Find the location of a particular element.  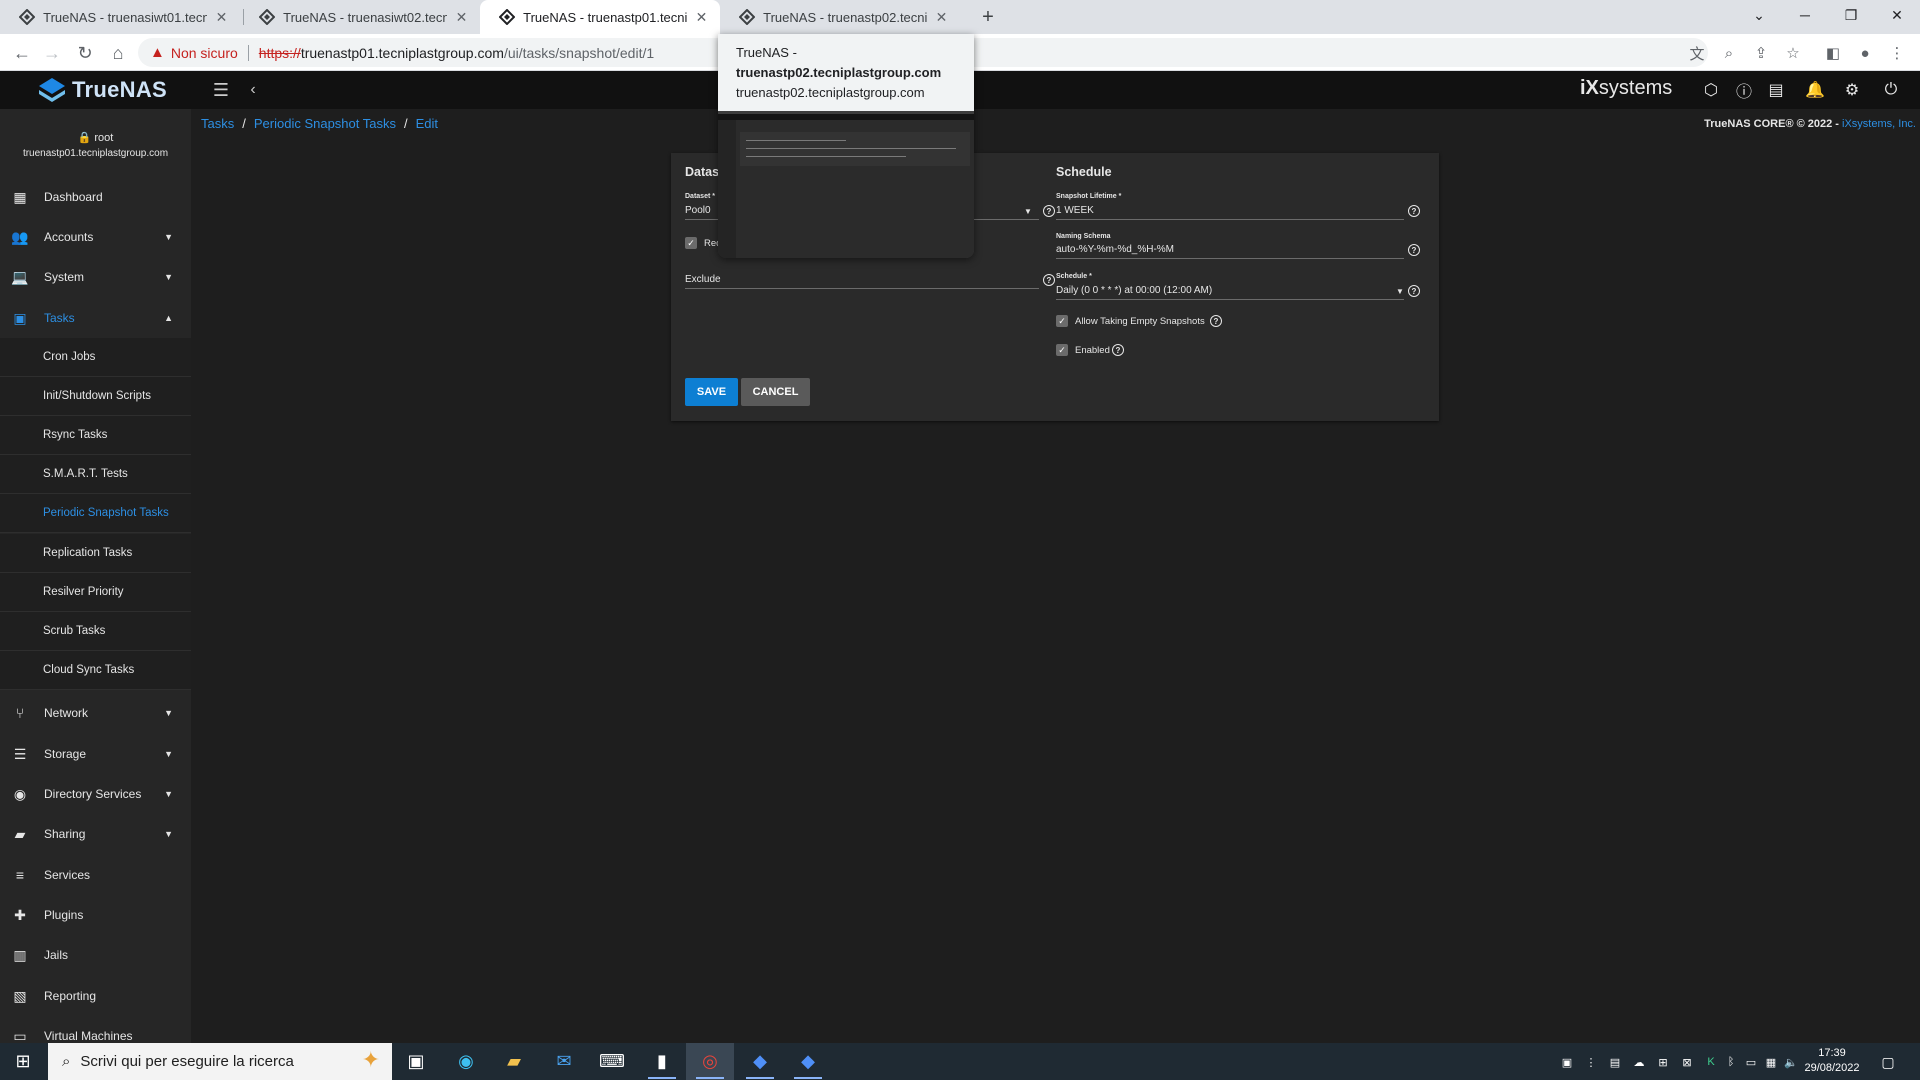

hamburger-menu-icon: ☰ is located at coordinates (221, 90).